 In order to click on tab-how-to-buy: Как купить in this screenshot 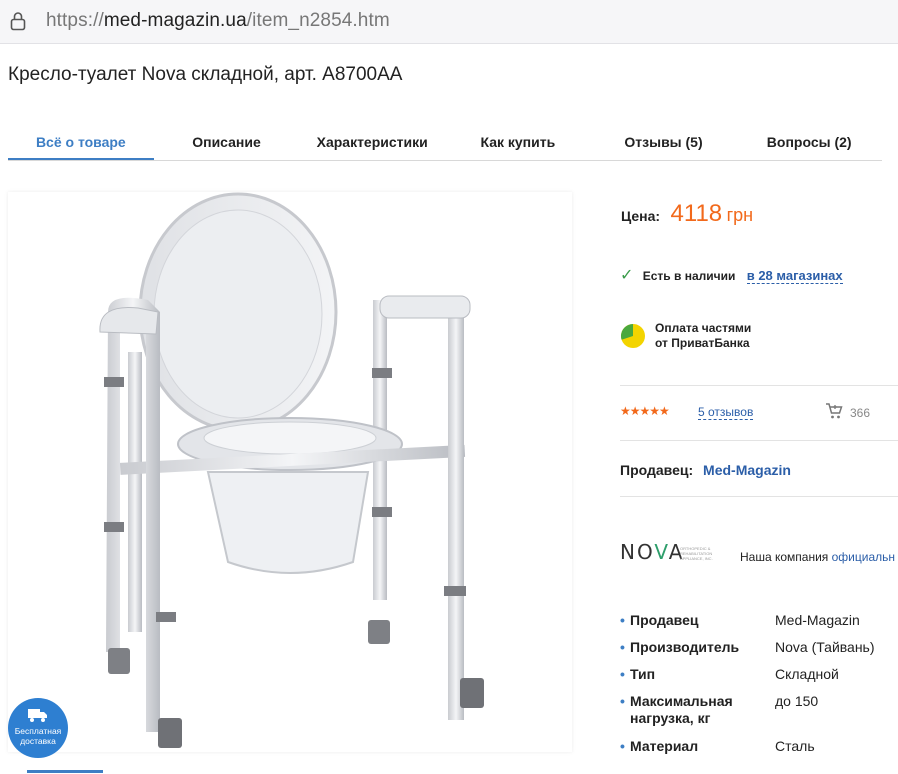, I will do `click(518, 142)`.